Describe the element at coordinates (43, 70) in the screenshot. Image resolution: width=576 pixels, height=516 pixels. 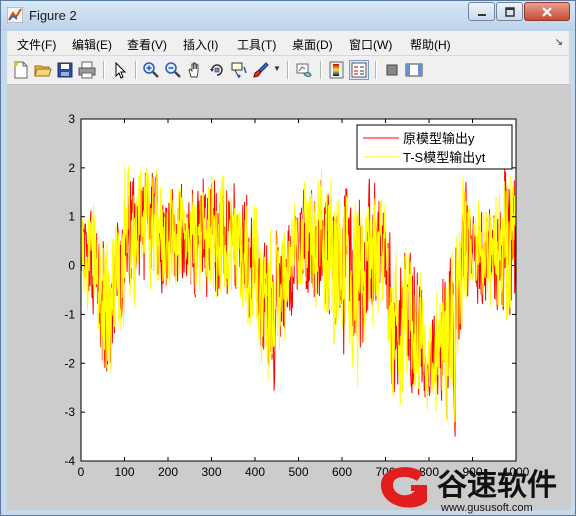
I see `open-file-icon` at that location.